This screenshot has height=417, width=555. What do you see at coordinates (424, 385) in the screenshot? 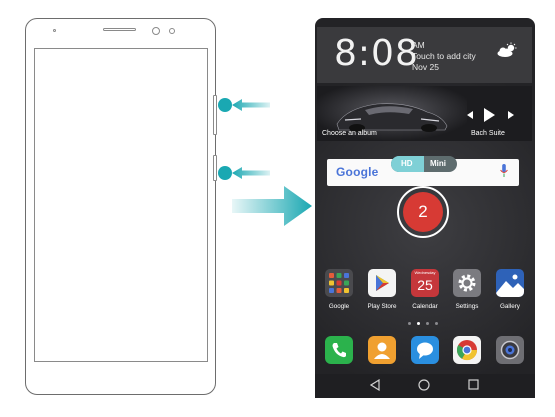
I see `home-icon` at bounding box center [424, 385].